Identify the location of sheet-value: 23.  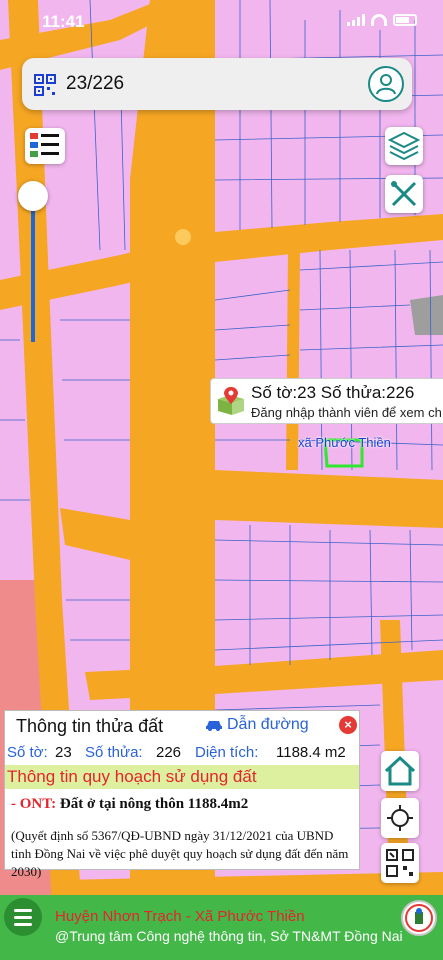
(63, 752).